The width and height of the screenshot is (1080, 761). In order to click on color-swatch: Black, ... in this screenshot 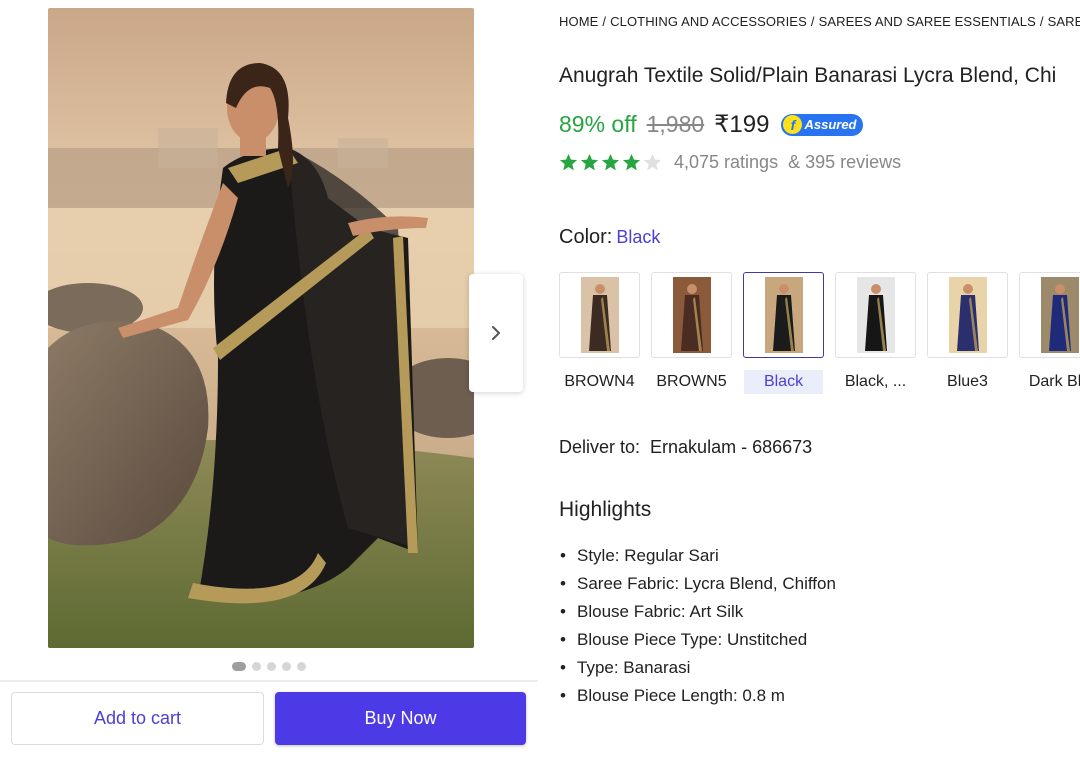, I will do `click(875, 333)`.